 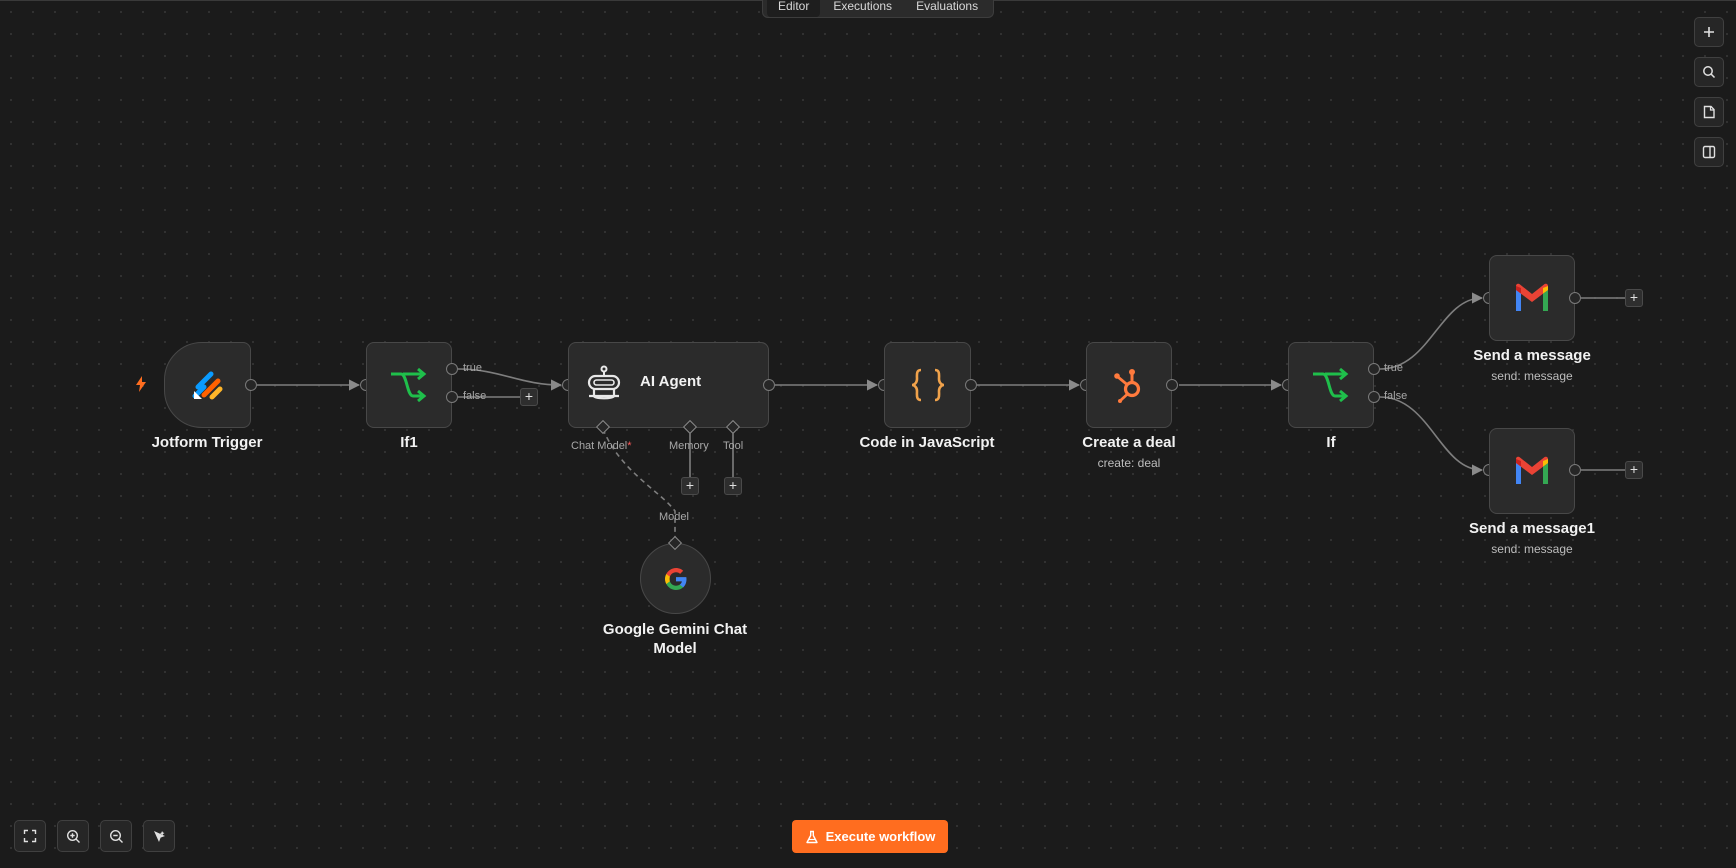 What do you see at coordinates (689, 446) in the screenshot?
I see `memory-label: Memory` at bounding box center [689, 446].